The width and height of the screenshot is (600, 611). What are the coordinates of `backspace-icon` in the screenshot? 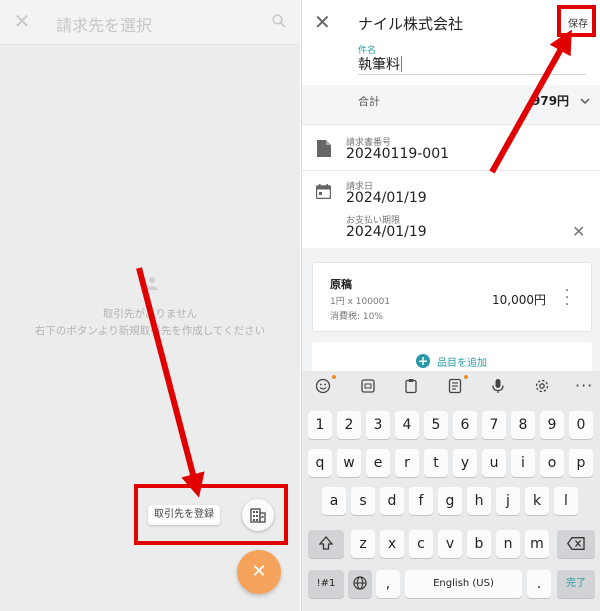 It's located at (575, 543).